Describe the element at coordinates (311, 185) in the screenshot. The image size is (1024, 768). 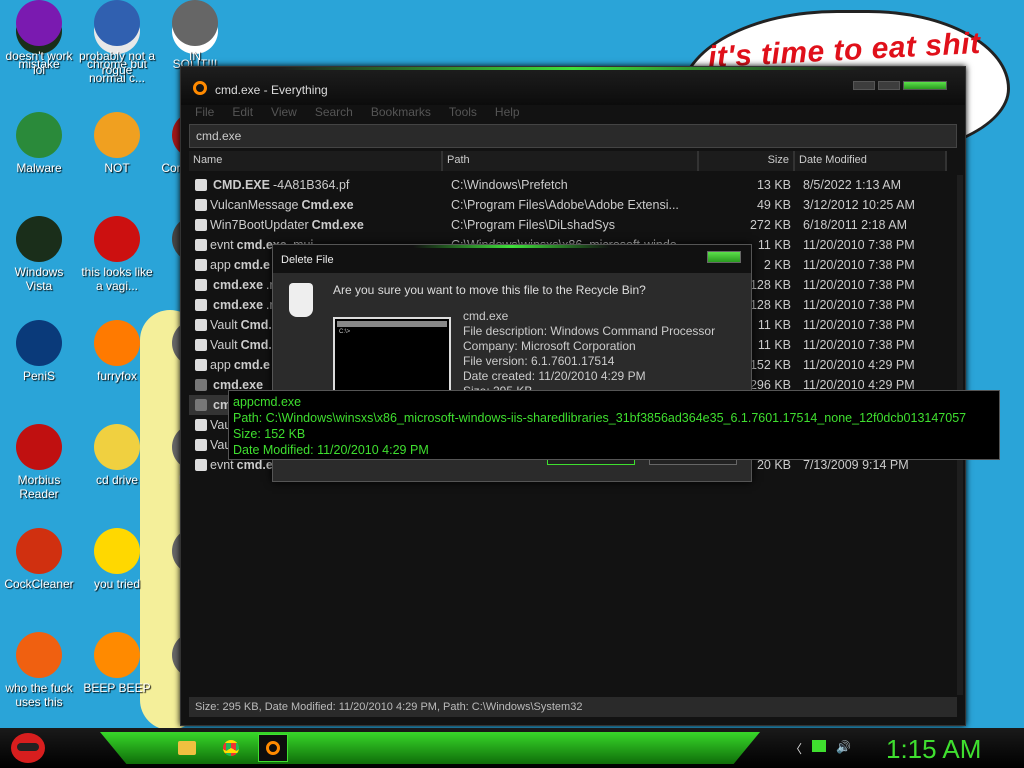
I see `name-suffix: -4A81B364.pf` at that location.